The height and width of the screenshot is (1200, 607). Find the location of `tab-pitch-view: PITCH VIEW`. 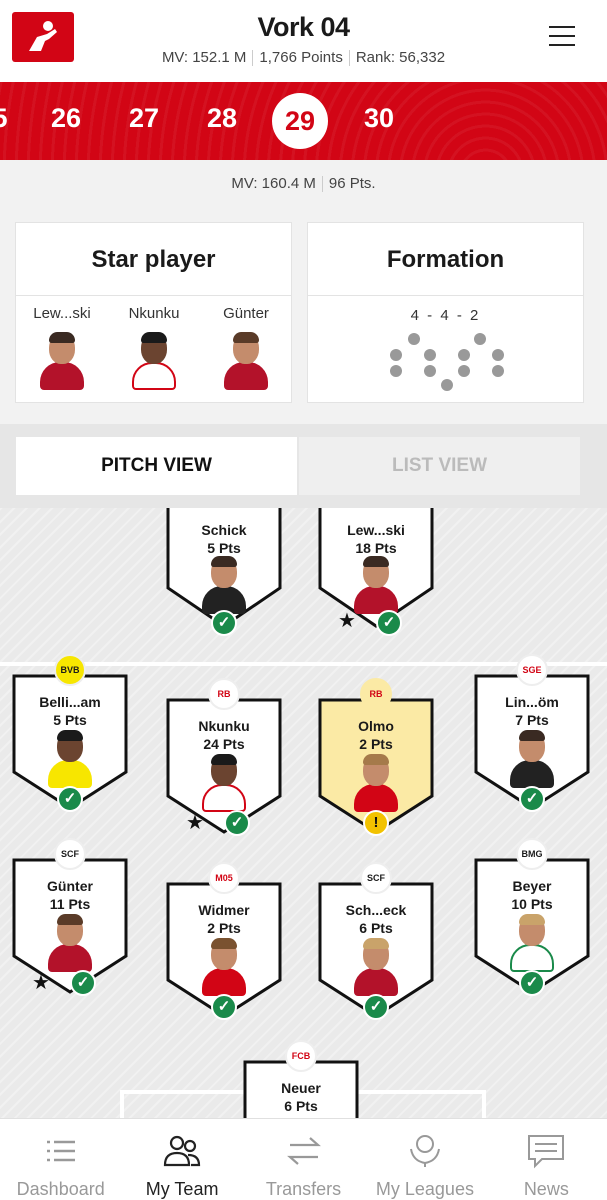

tab-pitch-view: PITCH VIEW is located at coordinates (156, 466).